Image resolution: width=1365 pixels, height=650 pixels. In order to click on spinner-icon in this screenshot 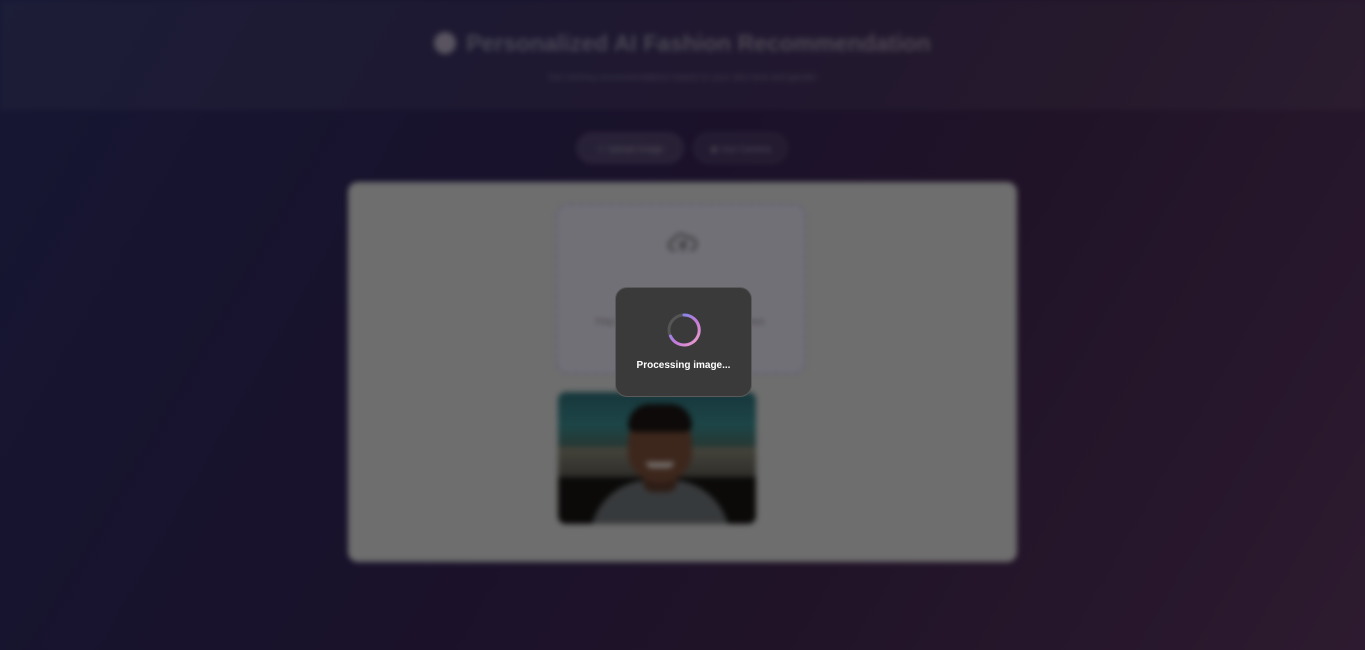, I will do `click(684, 330)`.